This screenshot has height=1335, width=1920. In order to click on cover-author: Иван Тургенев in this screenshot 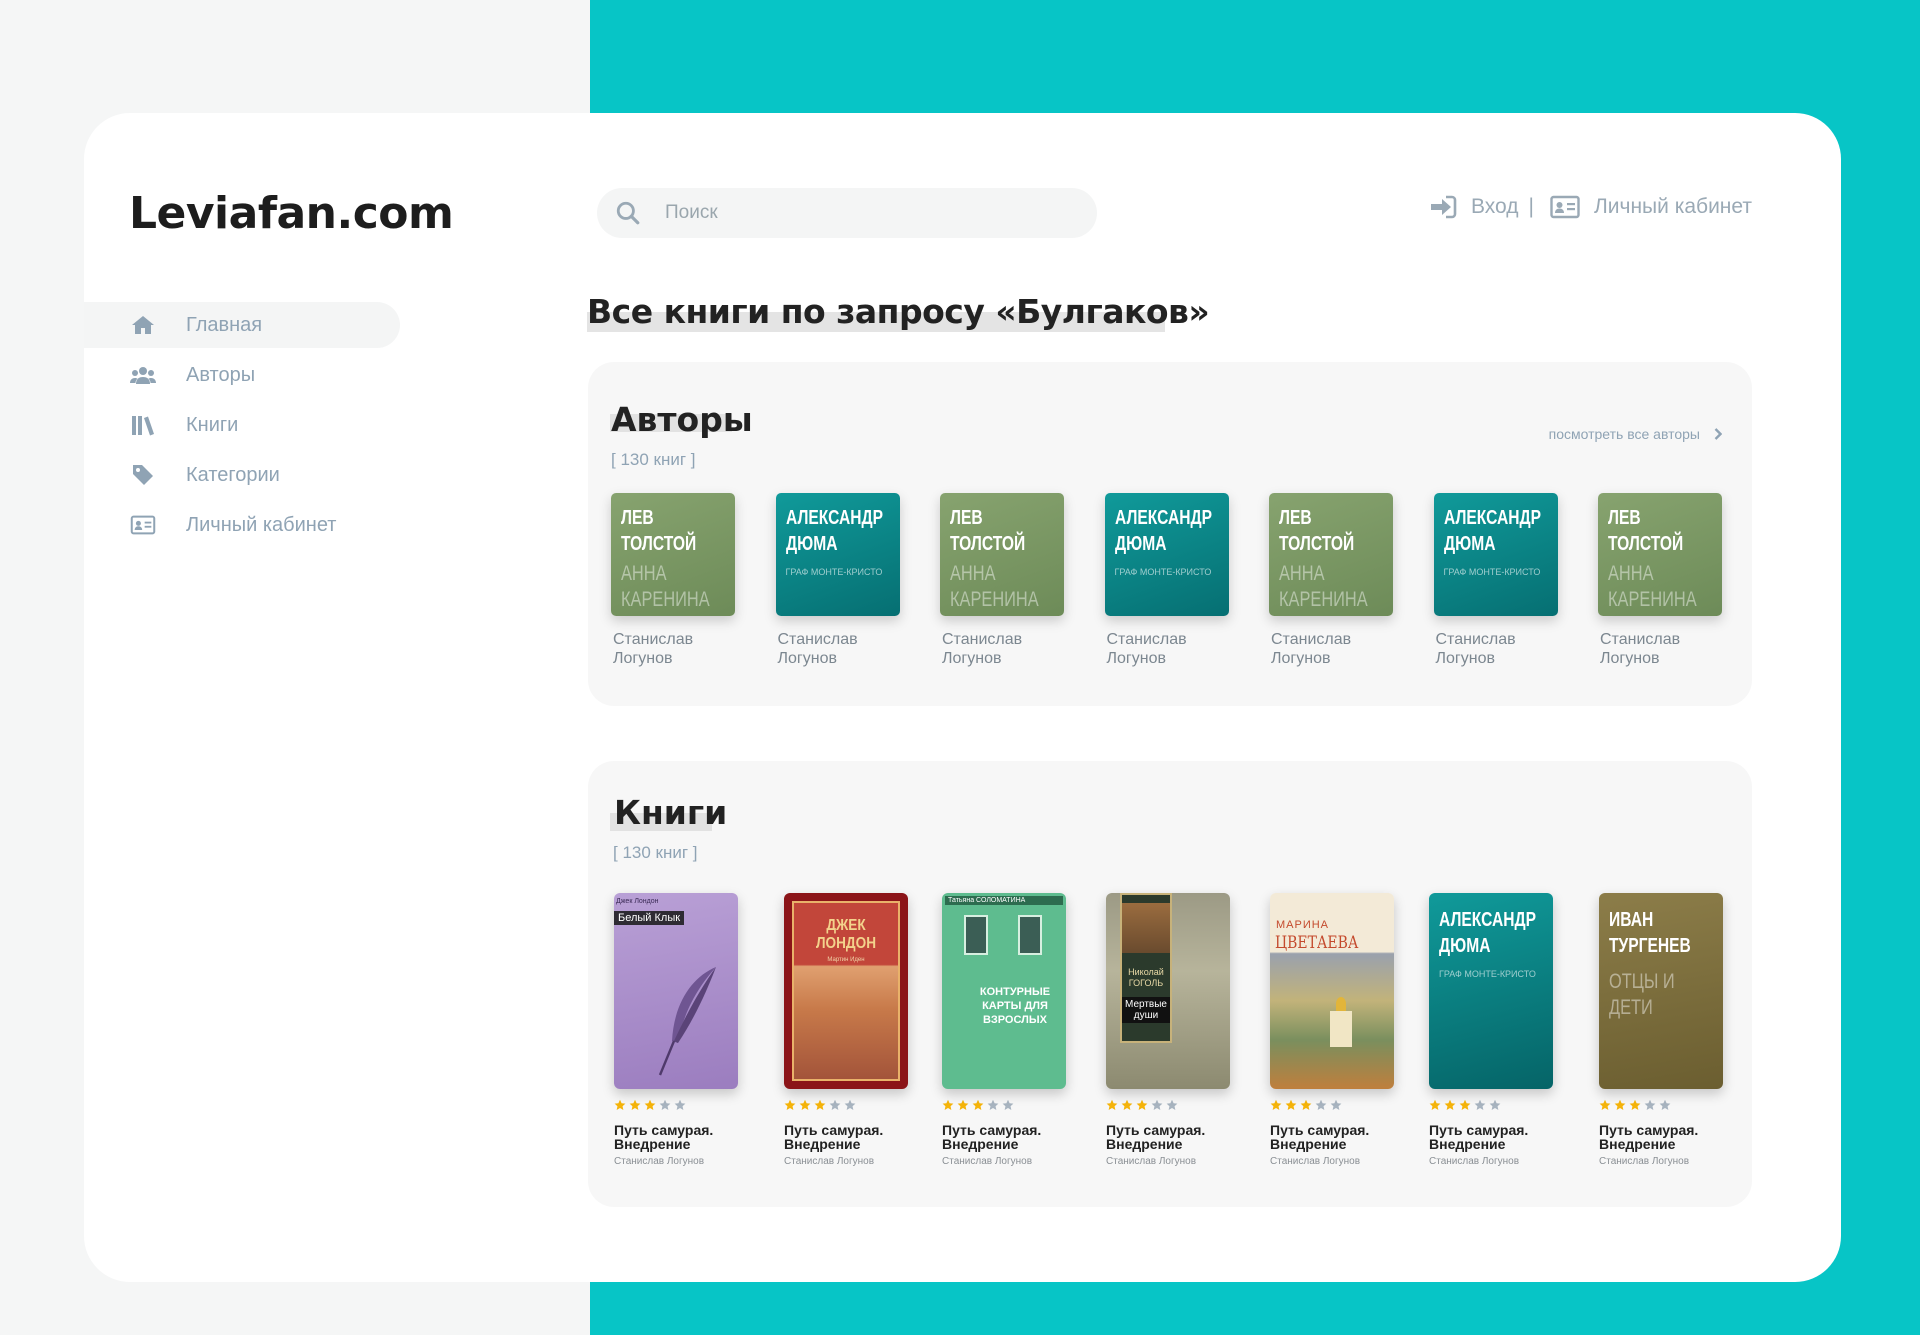, I will do `click(1650, 933)`.